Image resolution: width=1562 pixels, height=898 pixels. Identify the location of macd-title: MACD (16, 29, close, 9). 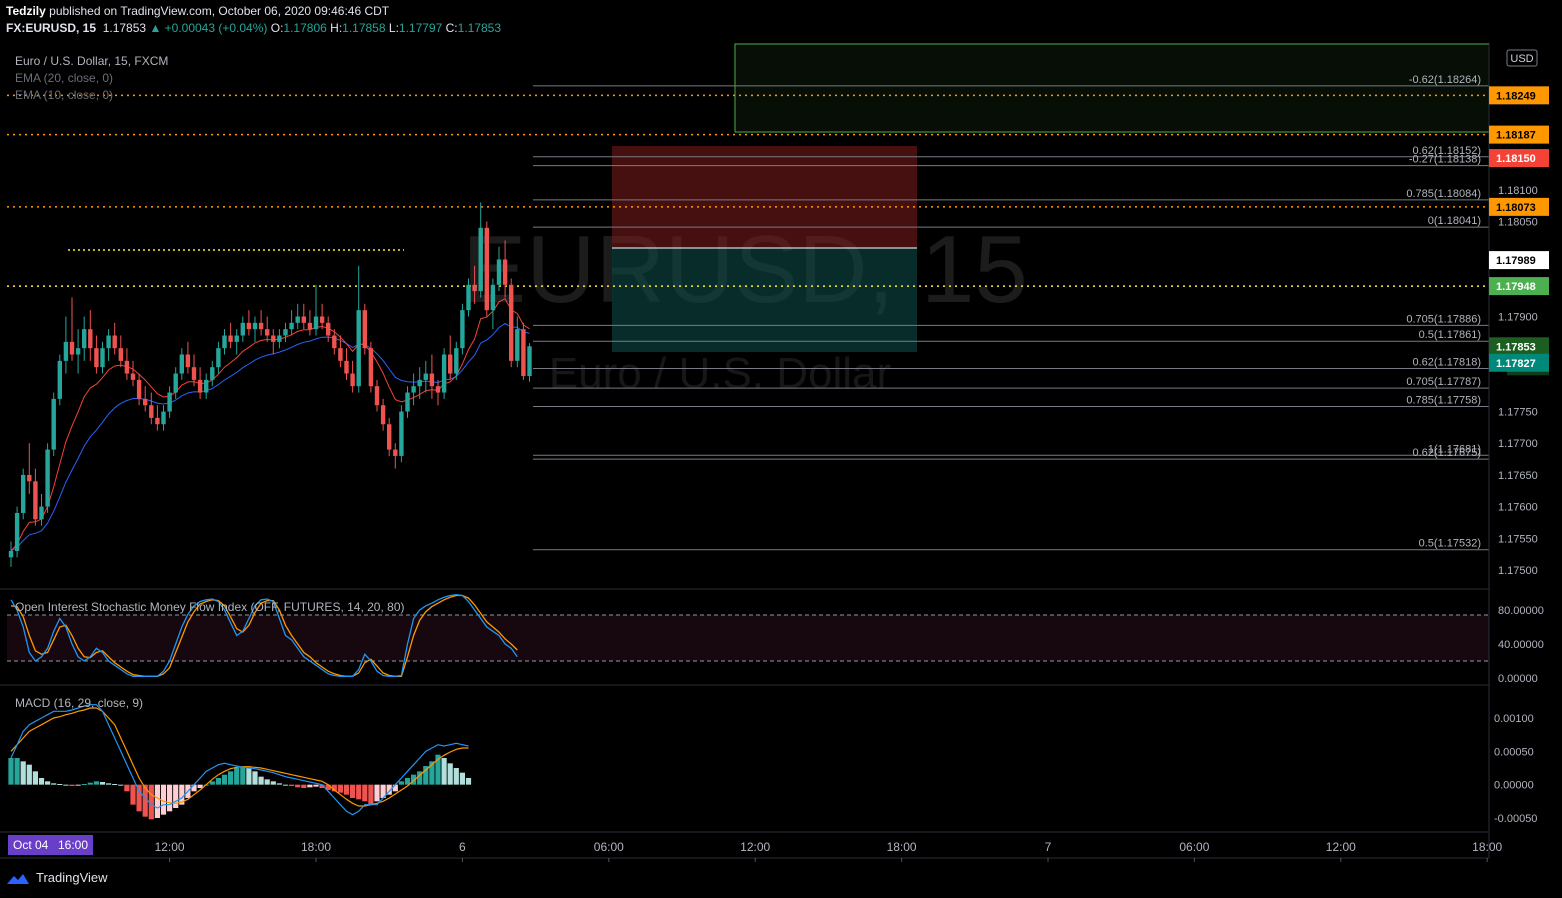
(79, 703).